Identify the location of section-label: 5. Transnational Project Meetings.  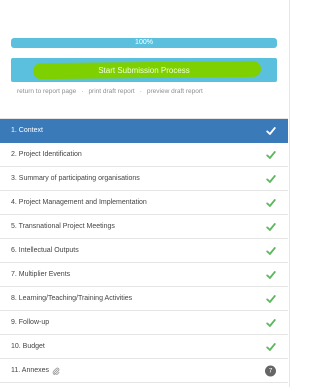
(63, 226).